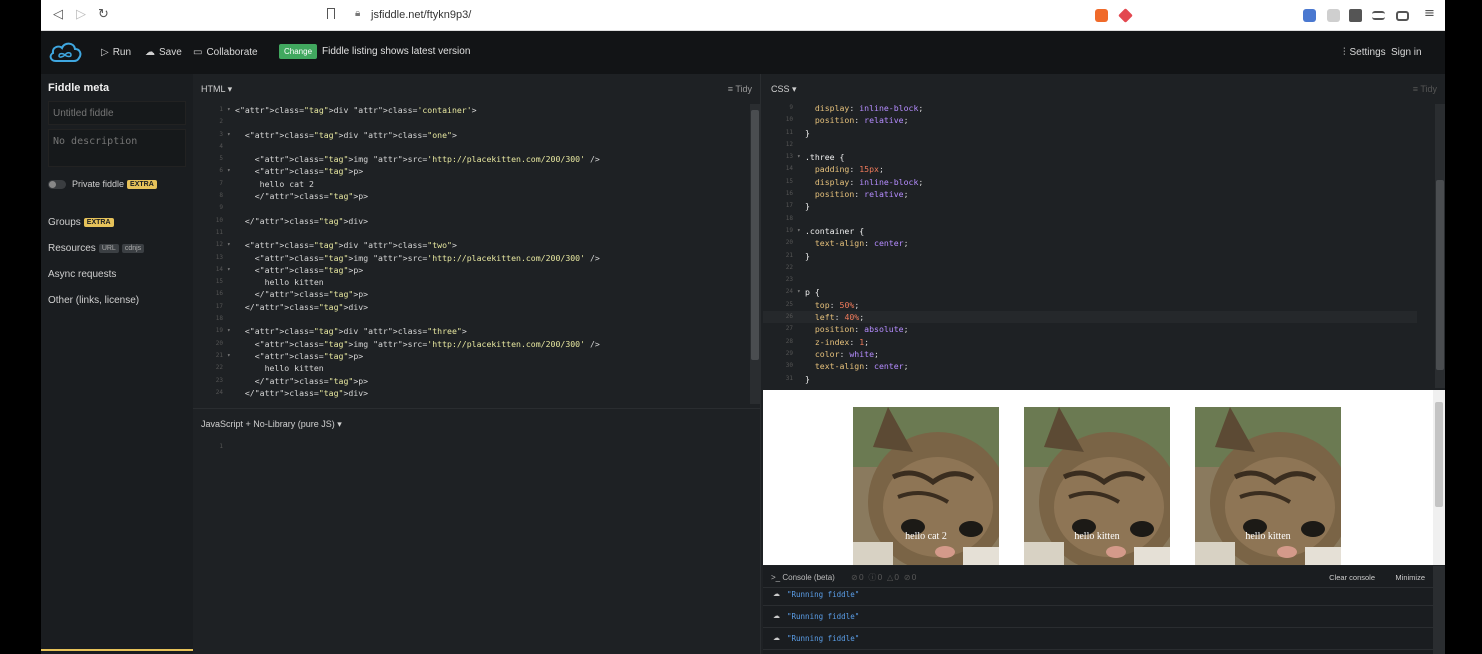 The height and width of the screenshot is (654, 1482). I want to click on code-line: 15 display: inline-block;, so click(1090, 182).